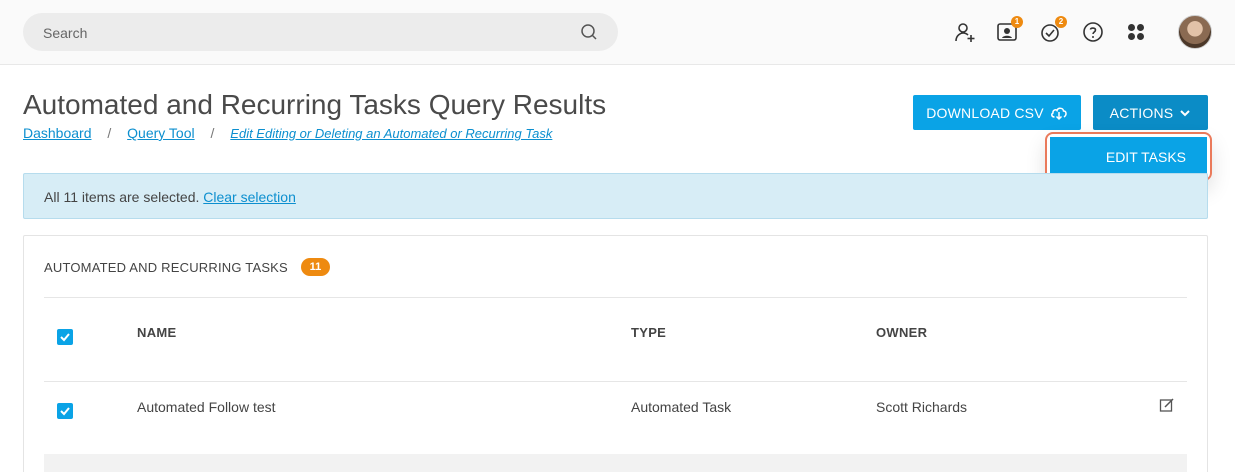 Image resolution: width=1235 pixels, height=472 pixels. I want to click on tasks-badge: 2, so click(1061, 22).